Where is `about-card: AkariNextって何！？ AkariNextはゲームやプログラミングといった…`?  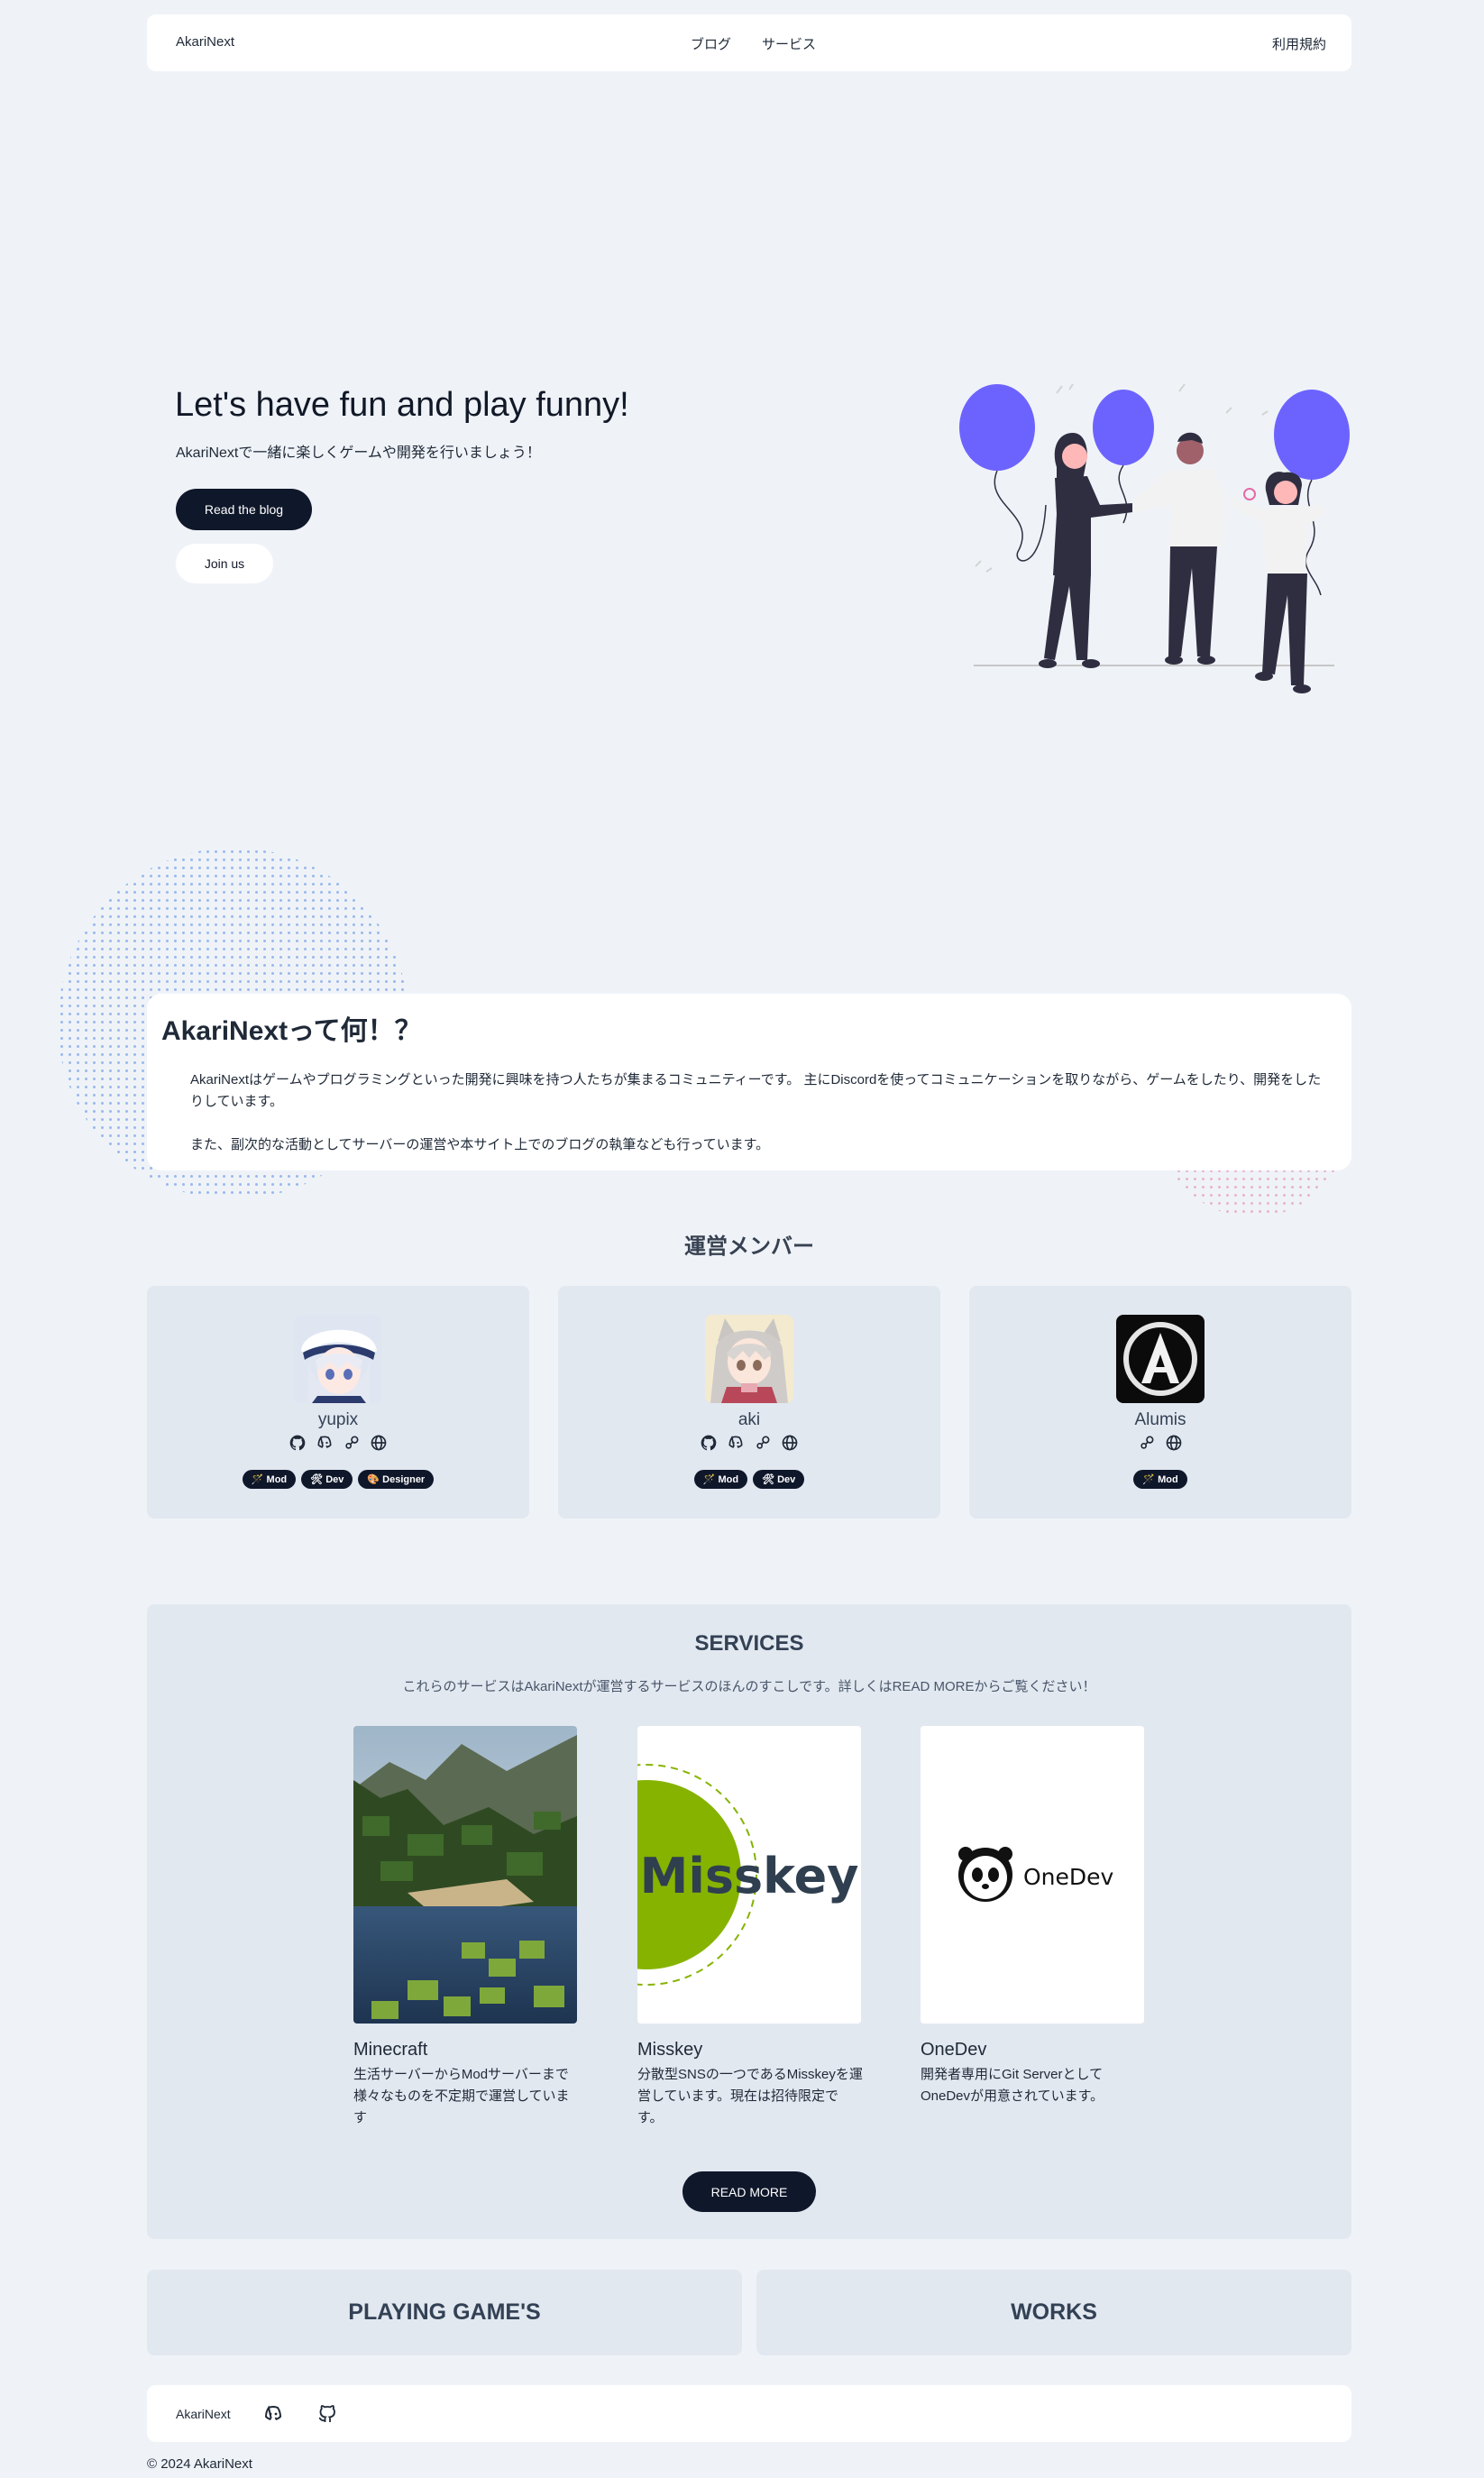
about-card: AkariNextって何！？ AkariNextはゲームやプログラミングといった… is located at coordinates (749, 1082).